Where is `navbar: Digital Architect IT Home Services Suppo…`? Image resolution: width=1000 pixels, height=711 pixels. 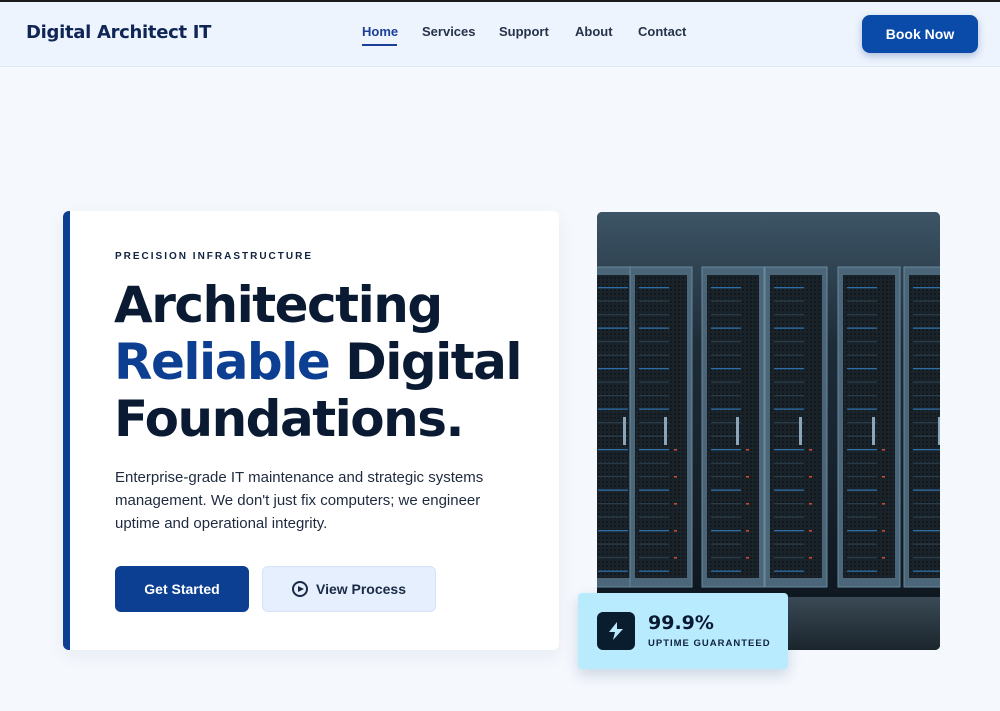
navbar: Digital Architect IT Home Services Suppo… is located at coordinates (500, 34).